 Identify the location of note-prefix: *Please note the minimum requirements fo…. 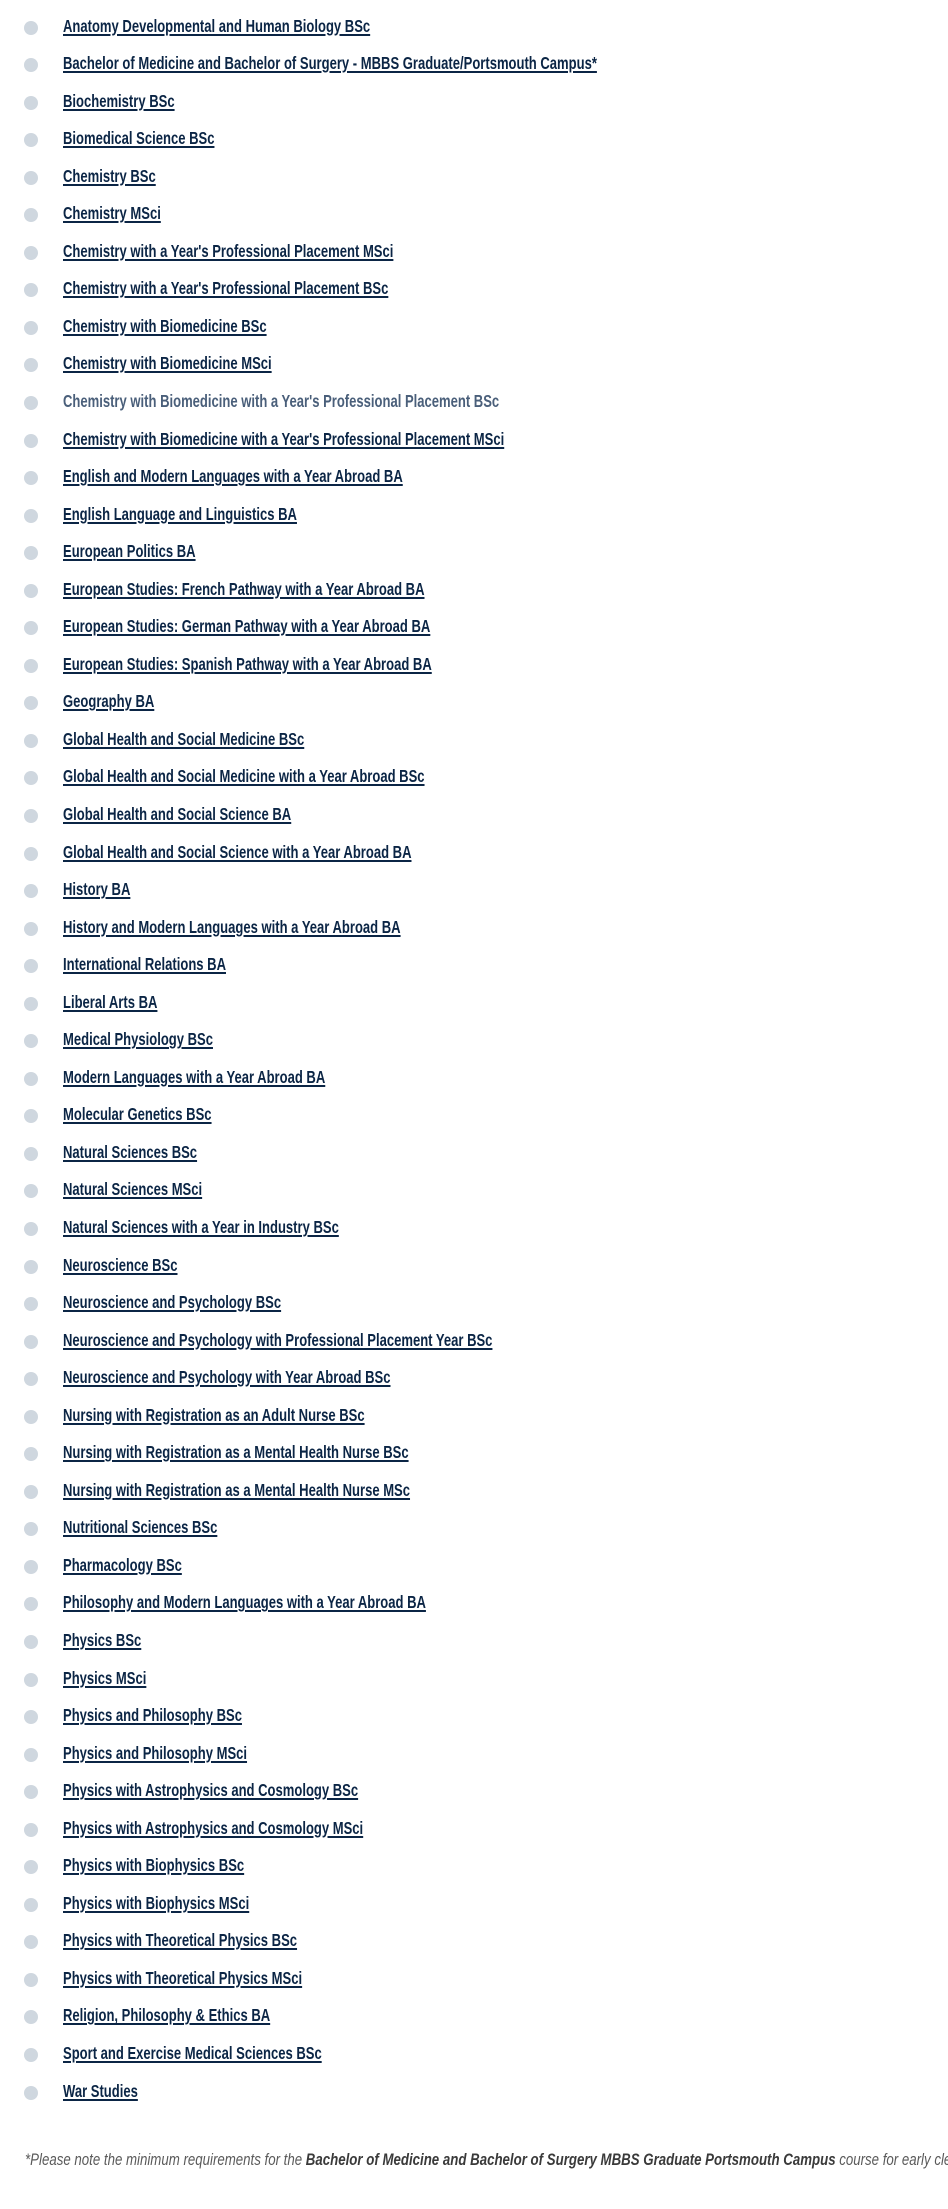
(165, 2159).